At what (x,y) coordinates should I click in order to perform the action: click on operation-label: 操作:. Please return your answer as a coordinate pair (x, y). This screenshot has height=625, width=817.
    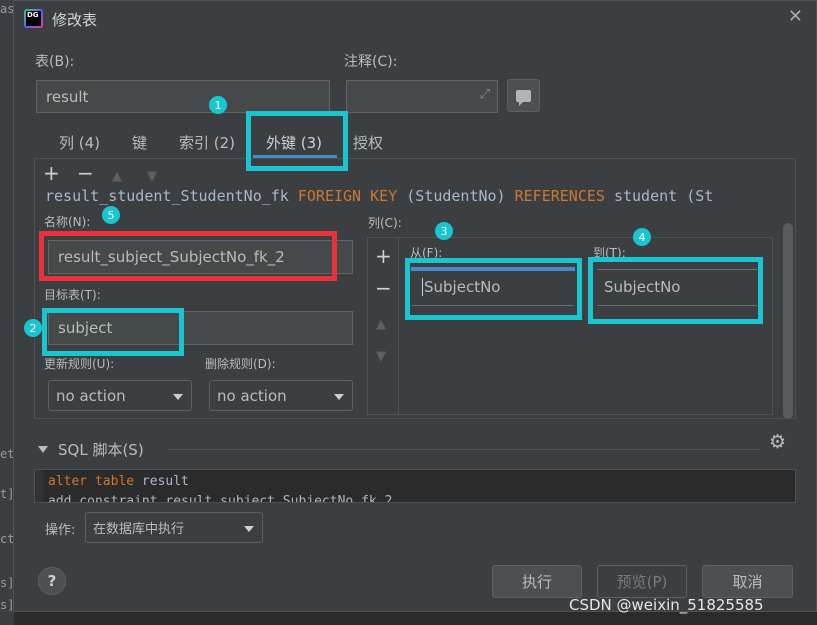
    Looking at the image, I should click on (60, 530).